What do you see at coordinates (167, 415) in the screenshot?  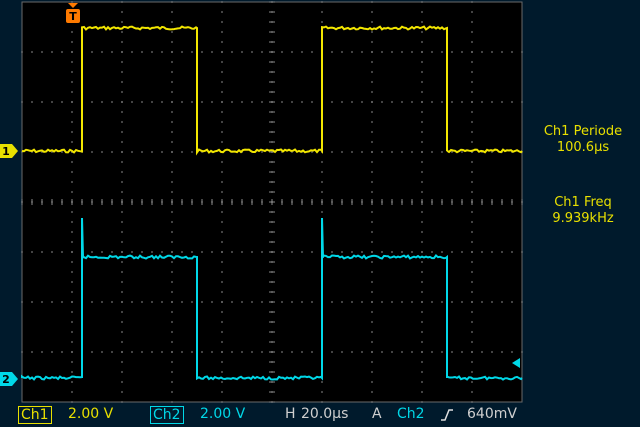 I see `ch2-label: Ch2` at bounding box center [167, 415].